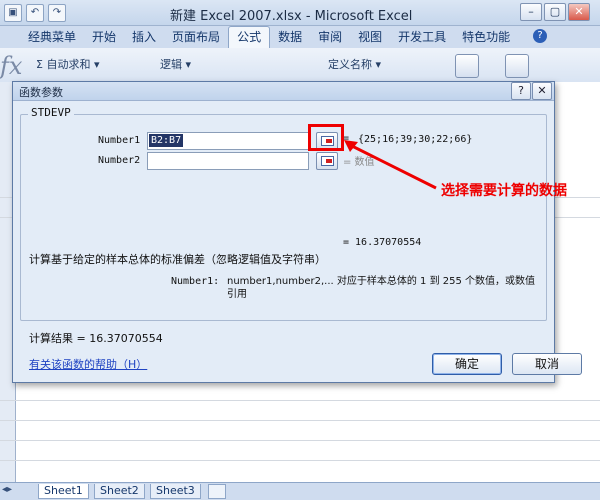 The width and height of the screenshot is (600, 500). Describe the element at coordinates (175, 491) in the screenshot. I see `sheet-tab-sheet3: Sheet3` at that location.